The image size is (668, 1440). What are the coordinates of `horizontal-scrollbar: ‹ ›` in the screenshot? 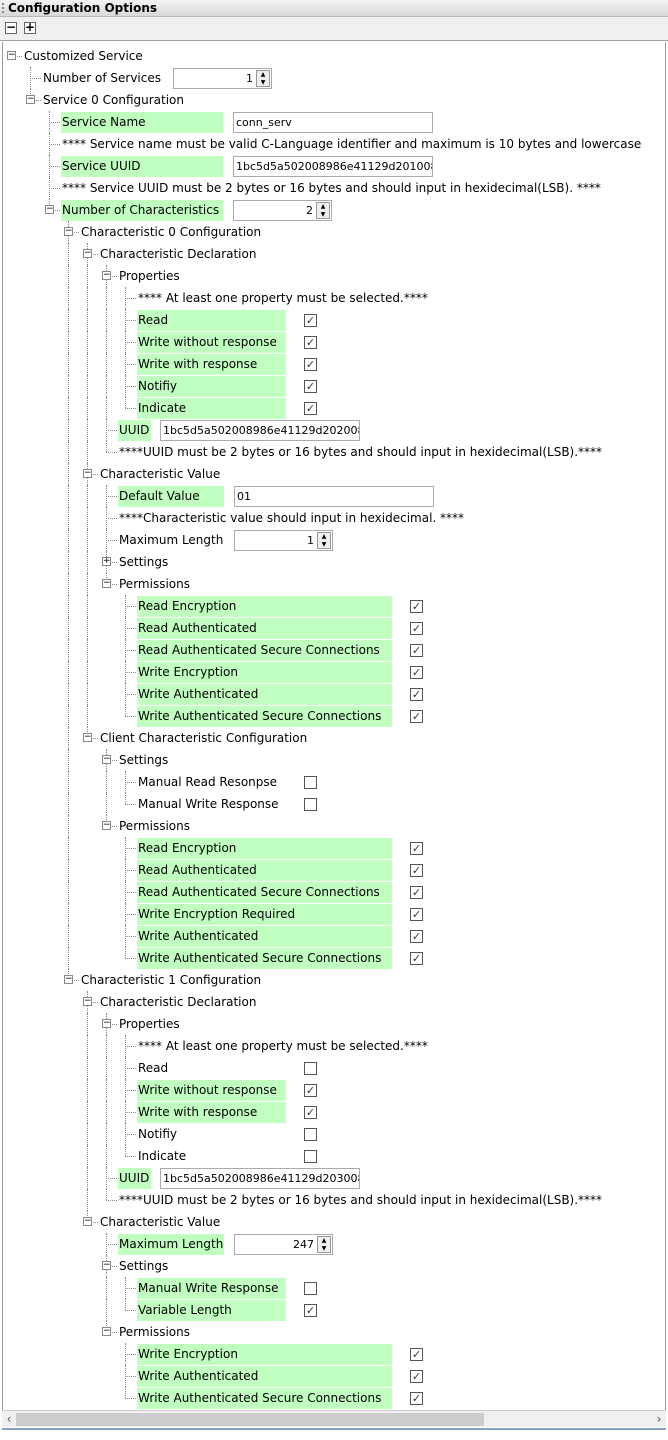 It's located at (334, 1418).